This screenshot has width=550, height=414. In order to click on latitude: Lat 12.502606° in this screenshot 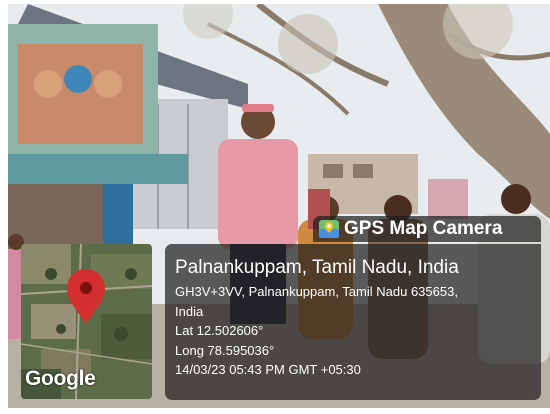, I will do `click(219, 330)`.